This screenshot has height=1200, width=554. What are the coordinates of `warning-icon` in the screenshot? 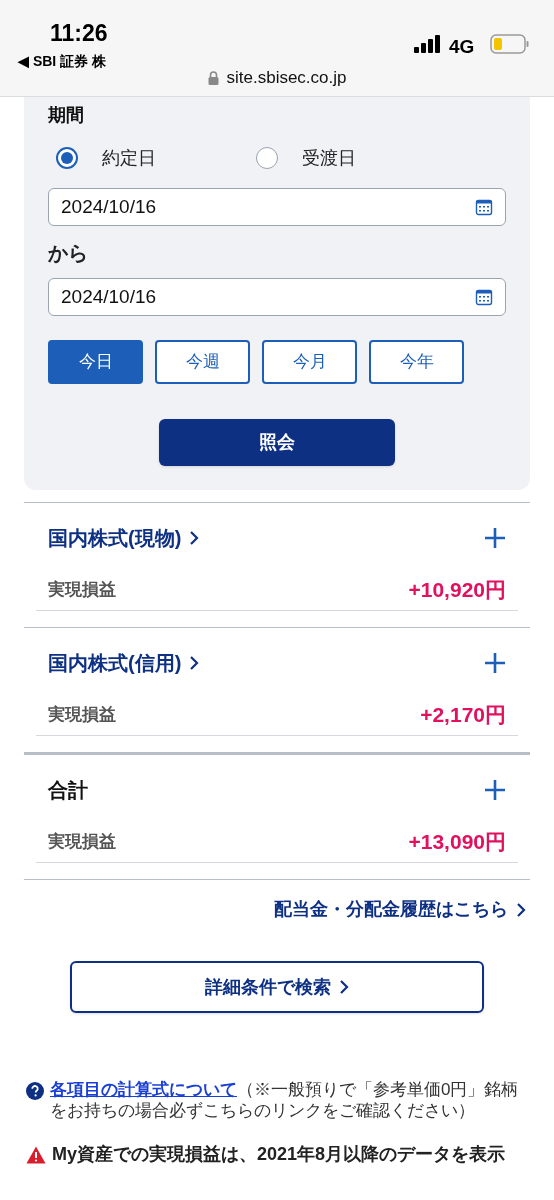 It's located at (36, 1155).